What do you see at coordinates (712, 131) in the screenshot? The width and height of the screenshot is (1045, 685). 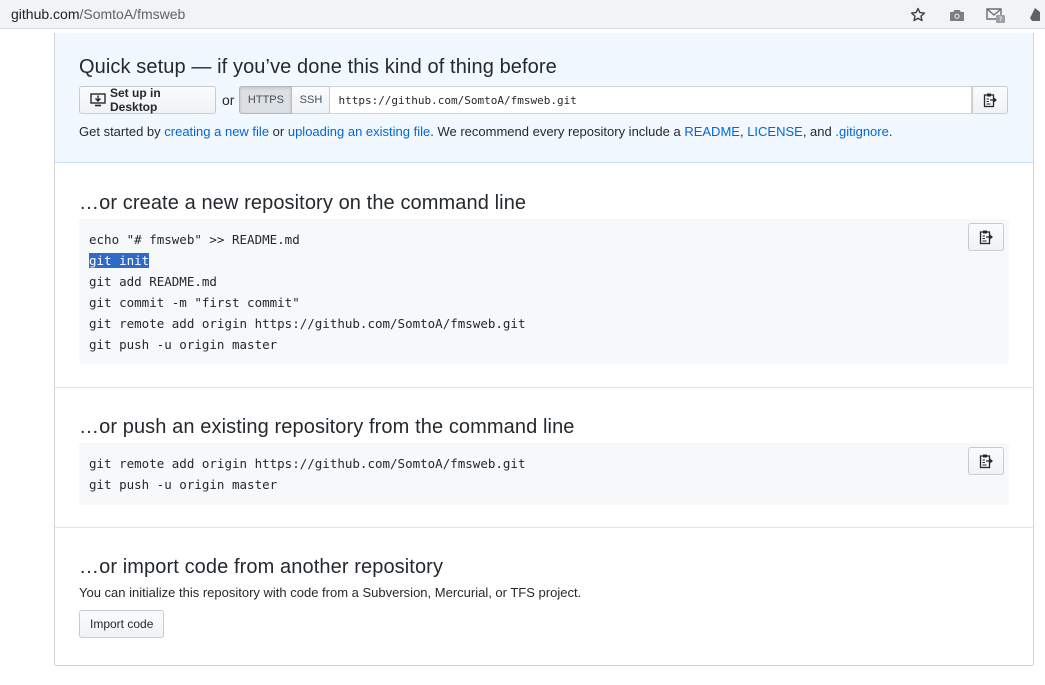 I see `readme-link: README` at bounding box center [712, 131].